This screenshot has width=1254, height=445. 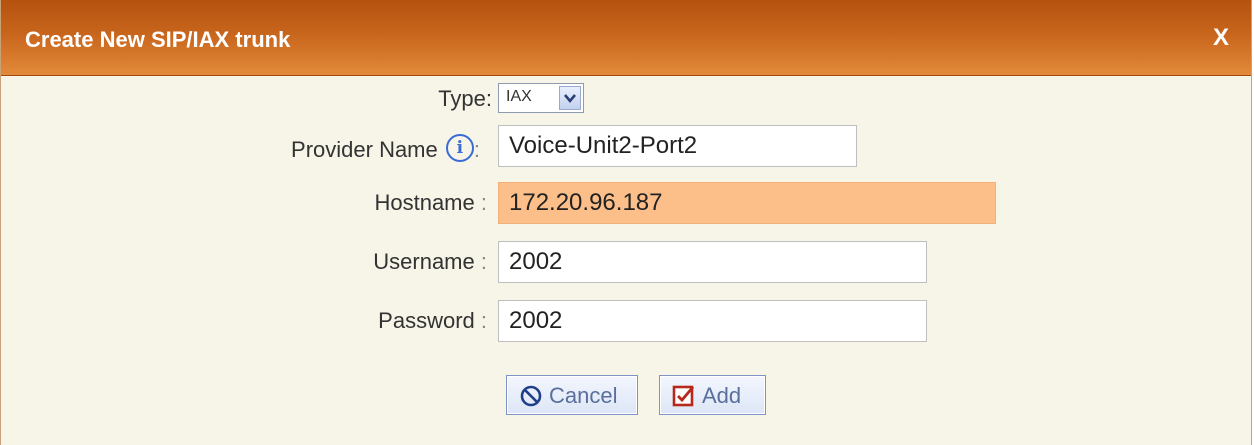 I want to click on password-input, so click(x=712, y=321).